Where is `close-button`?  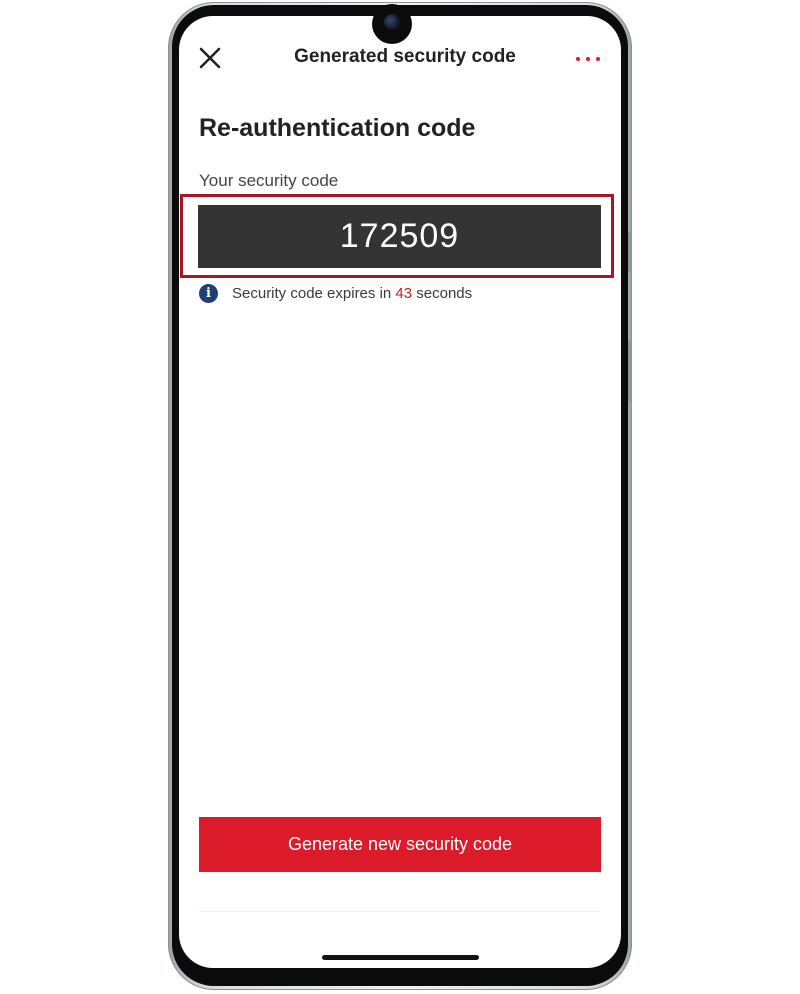
close-button is located at coordinates (210, 58).